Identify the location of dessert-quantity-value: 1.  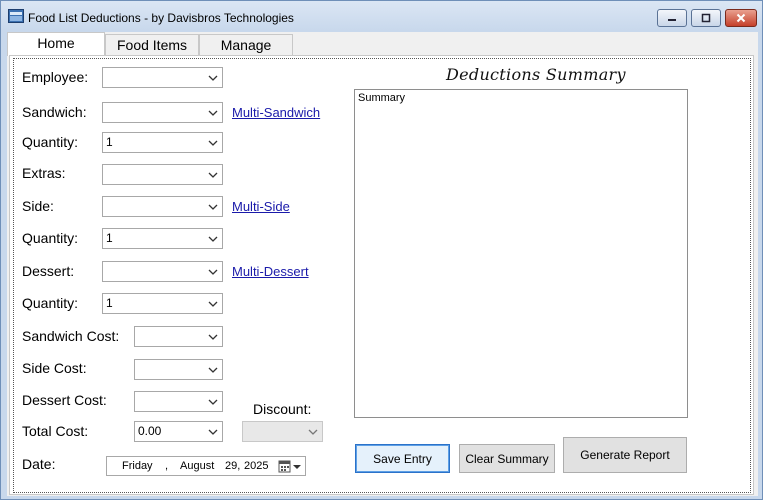
(109, 303).